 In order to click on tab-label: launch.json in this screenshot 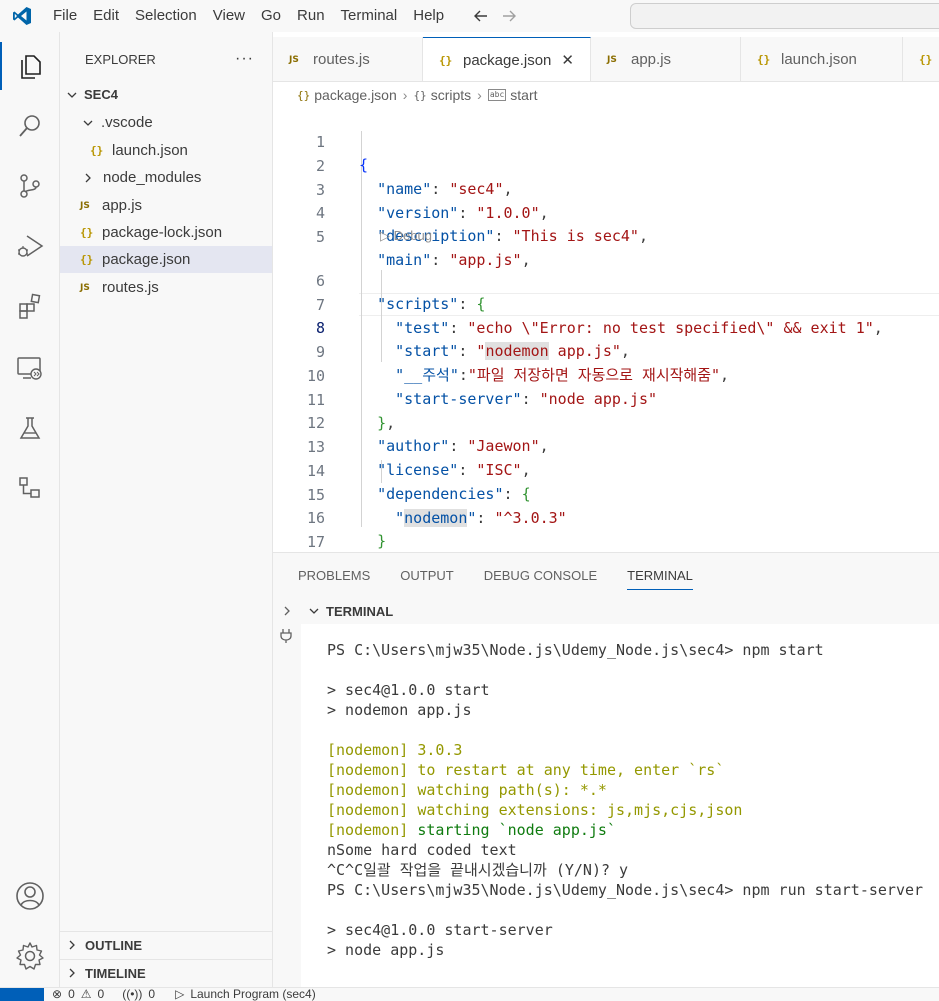, I will do `click(819, 59)`.